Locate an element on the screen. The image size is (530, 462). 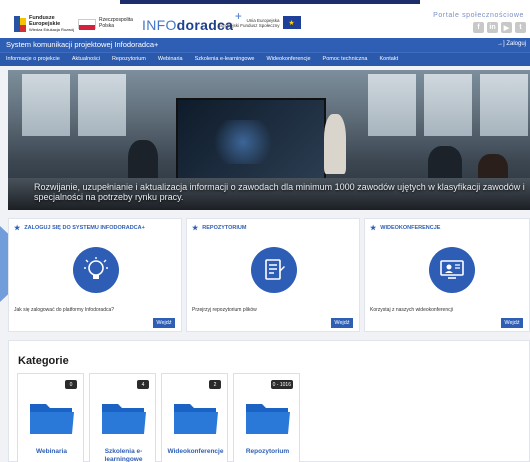
hero-person is located at coordinates (335, 144).